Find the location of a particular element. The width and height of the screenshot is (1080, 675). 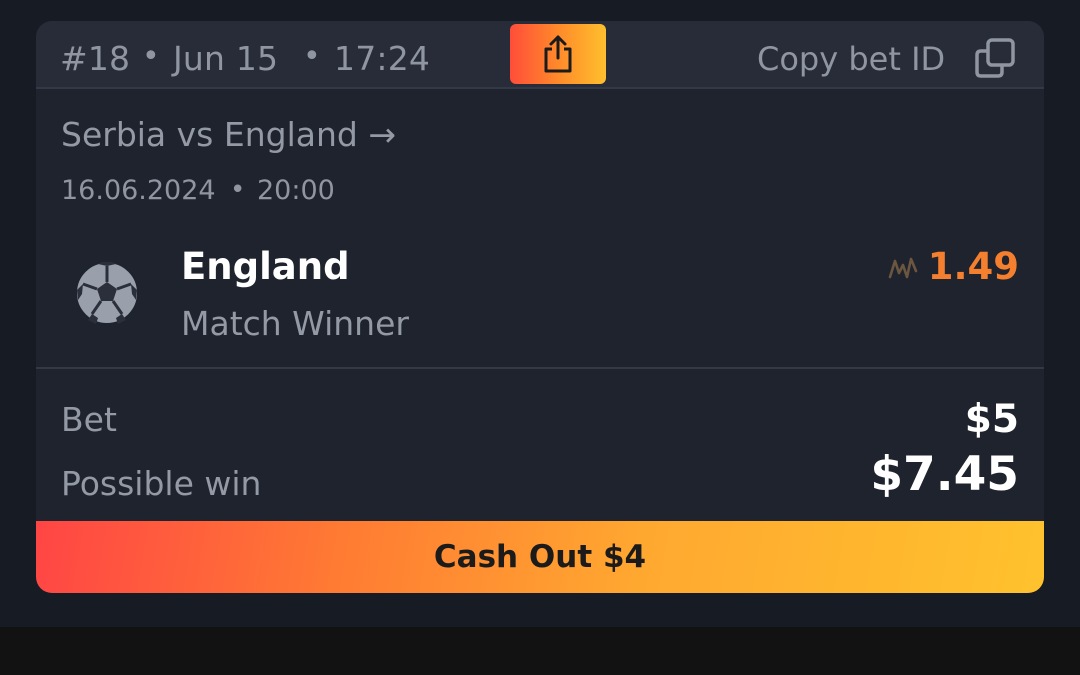

share-button is located at coordinates (558, 54).